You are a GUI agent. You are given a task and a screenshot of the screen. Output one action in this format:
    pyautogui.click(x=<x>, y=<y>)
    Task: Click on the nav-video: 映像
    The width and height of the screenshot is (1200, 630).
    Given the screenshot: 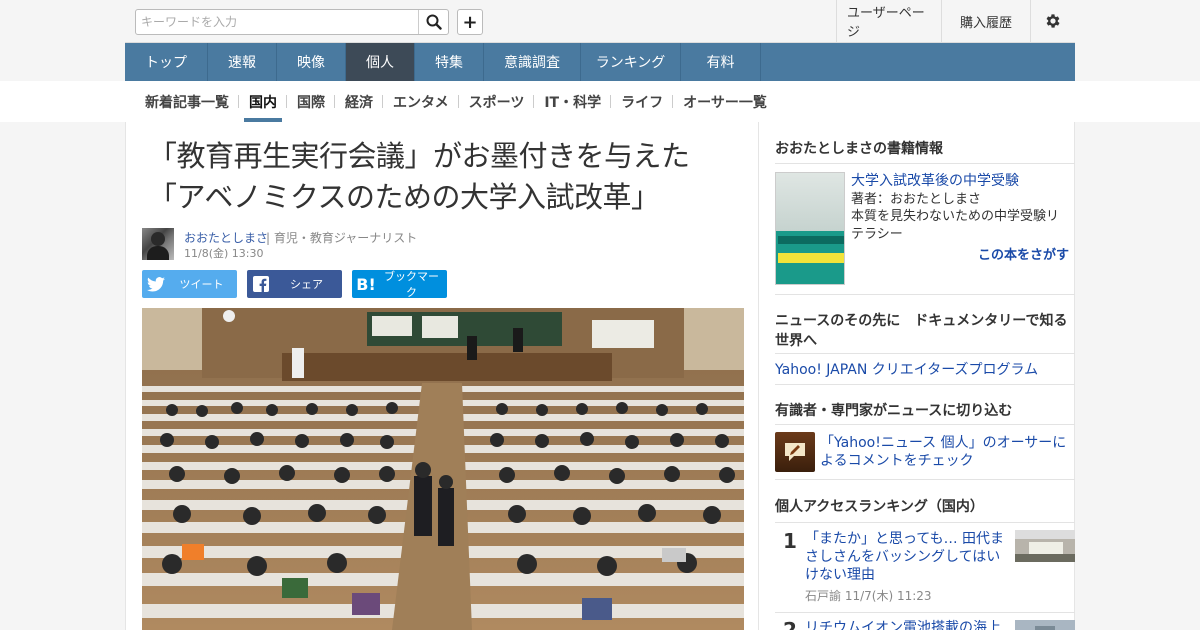 What is the action you would take?
    pyautogui.click(x=311, y=62)
    